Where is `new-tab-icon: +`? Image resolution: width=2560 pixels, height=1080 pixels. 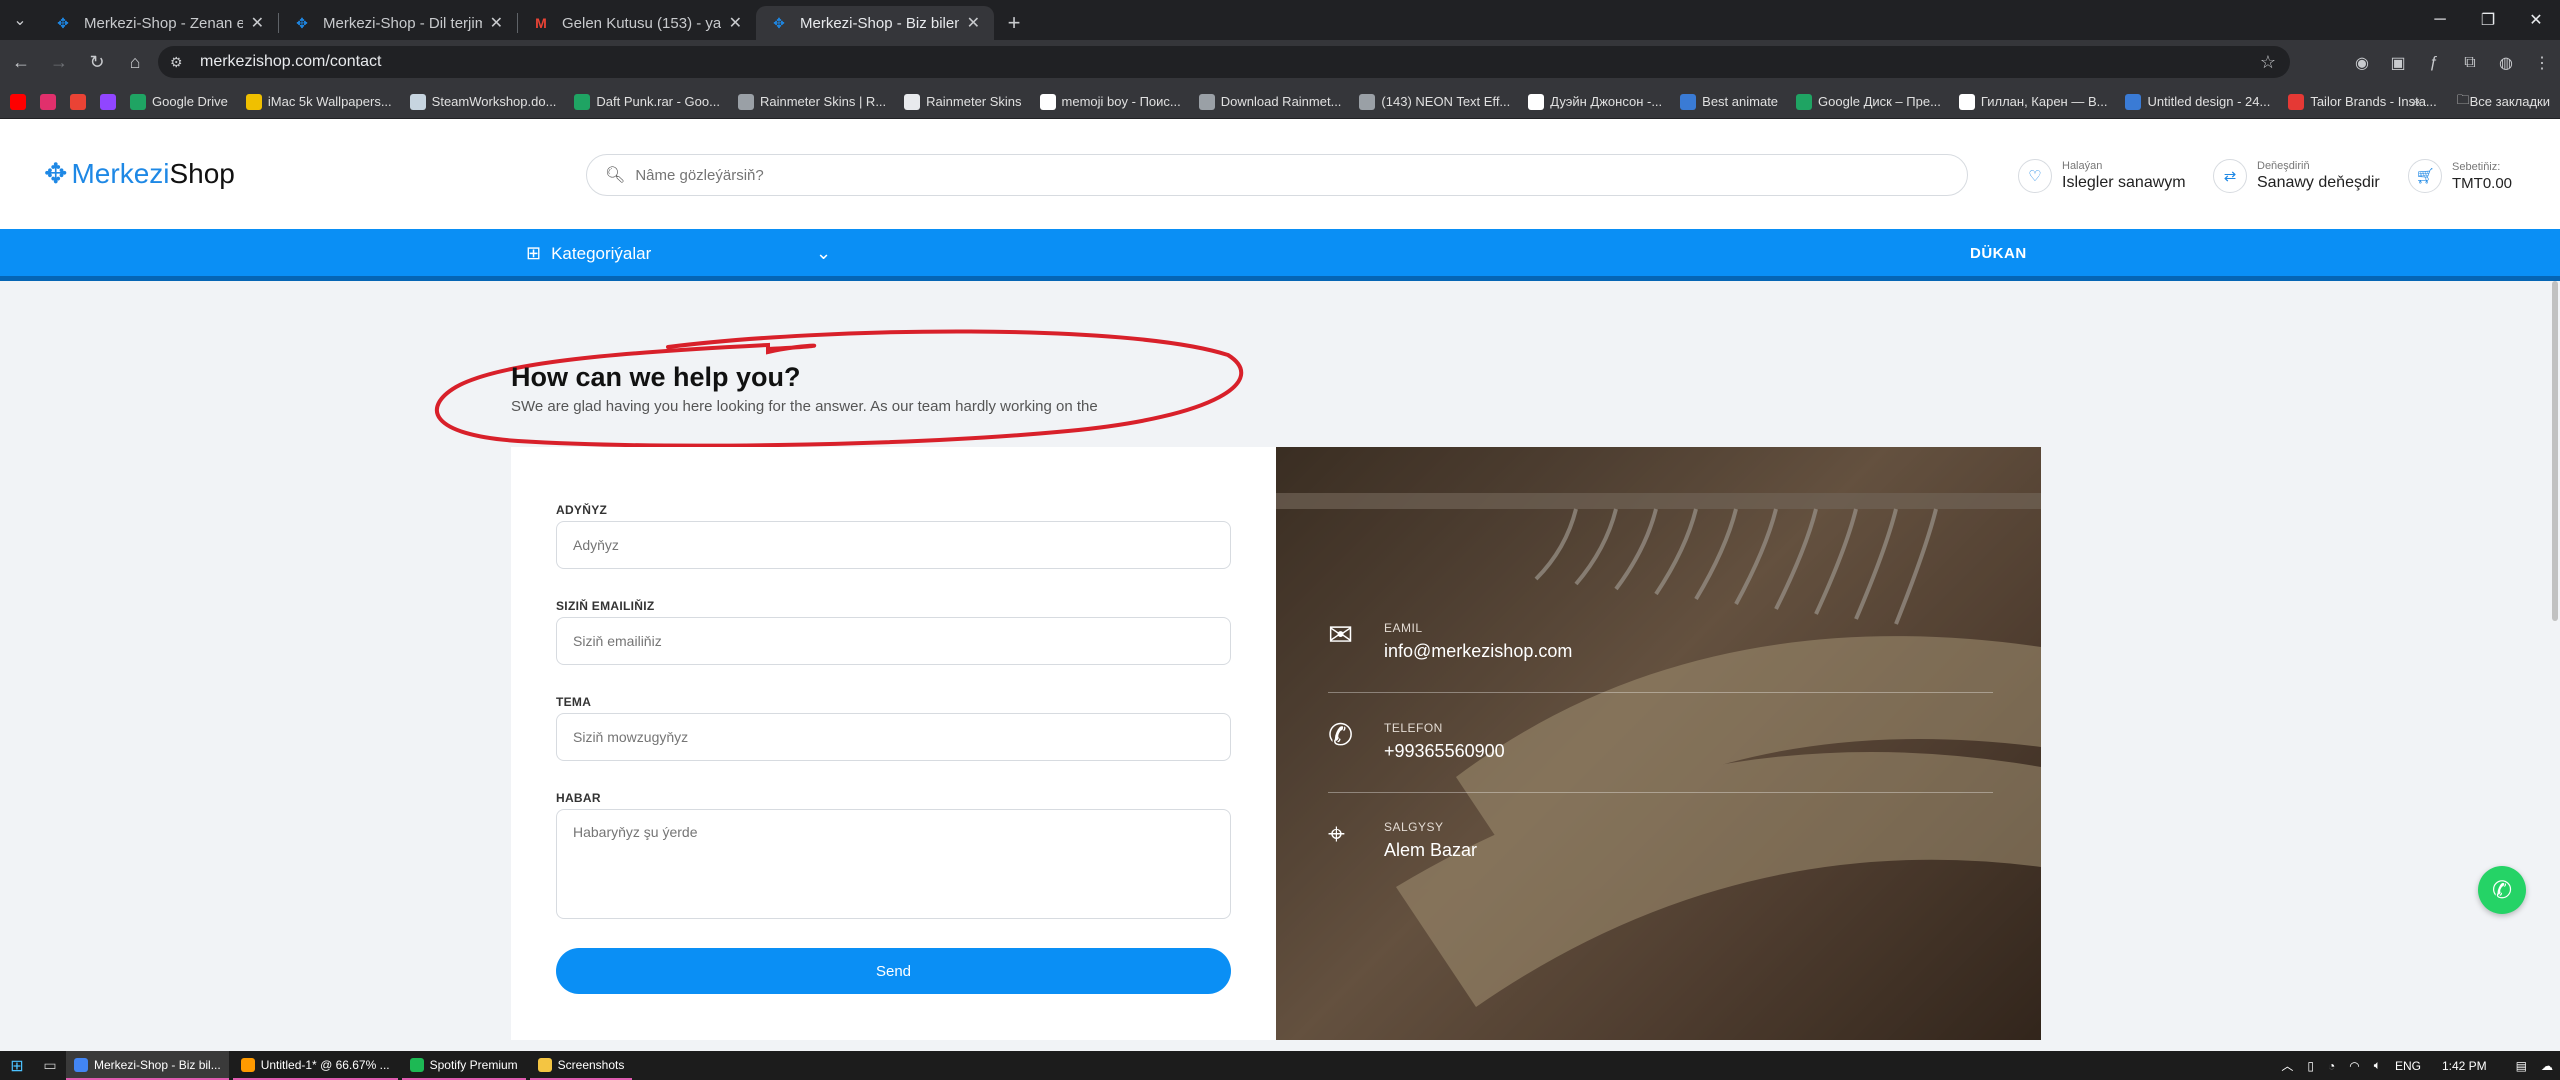
new-tab-icon: + is located at coordinates (1014, 23).